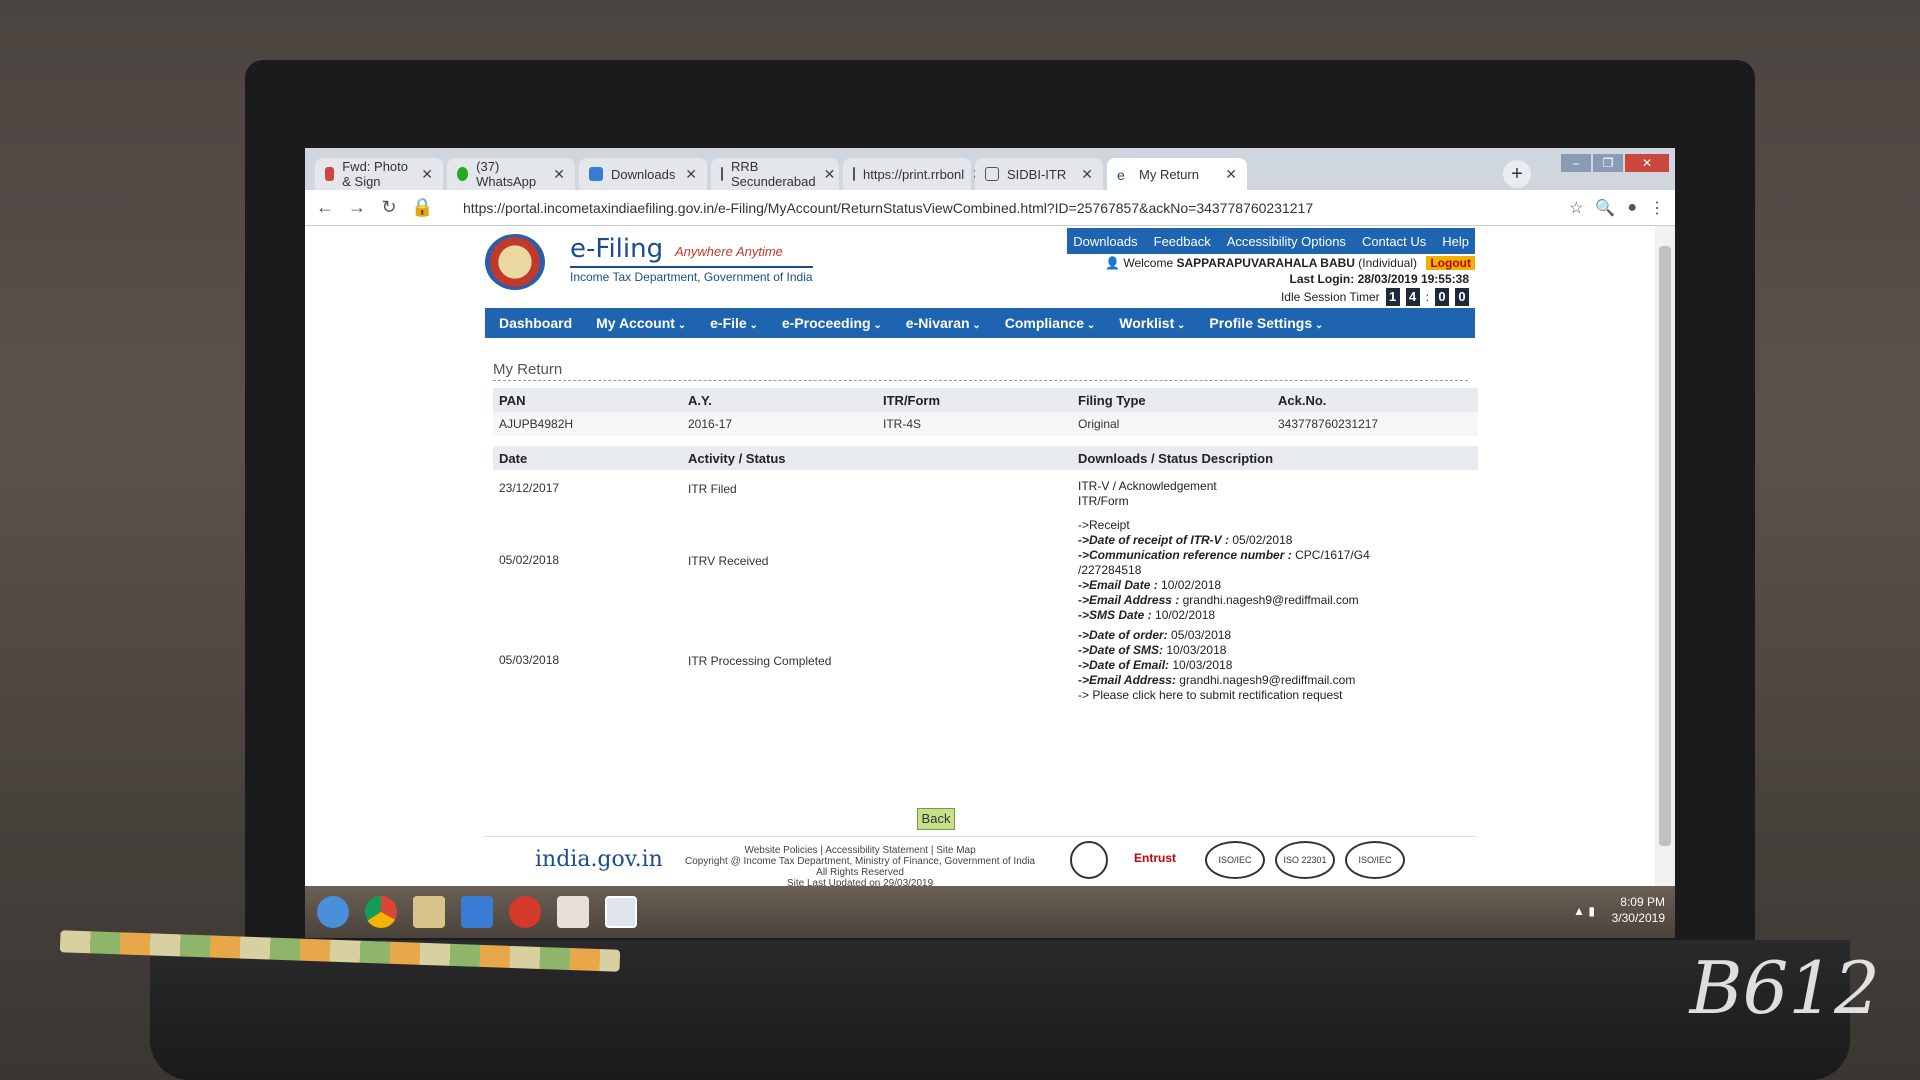 The width and height of the screenshot is (1920, 1080). What do you see at coordinates (325, 207) in the screenshot?
I see `back-arrow-icon: ←` at bounding box center [325, 207].